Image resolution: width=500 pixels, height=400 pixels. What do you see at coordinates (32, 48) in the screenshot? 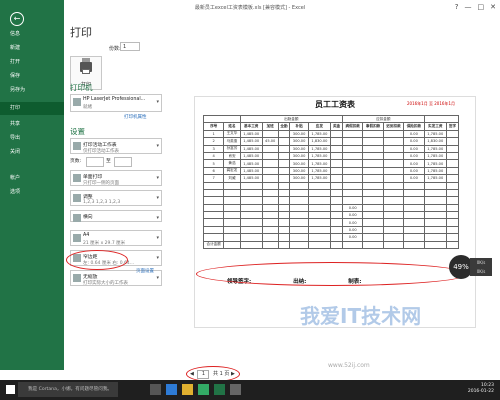
I see `nav-new: 新建` at bounding box center [32, 48].